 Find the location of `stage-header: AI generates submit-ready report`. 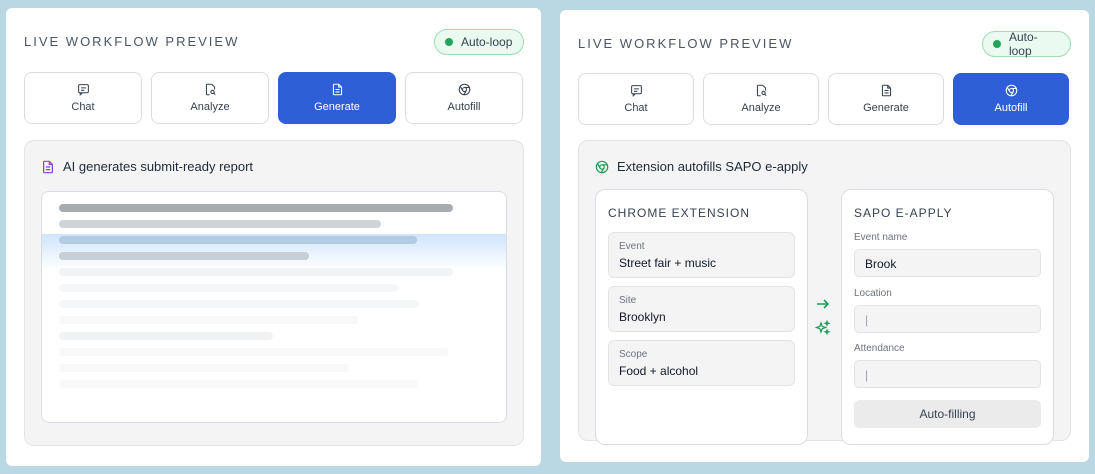

stage-header: AI generates submit-ready report is located at coordinates (147, 166).